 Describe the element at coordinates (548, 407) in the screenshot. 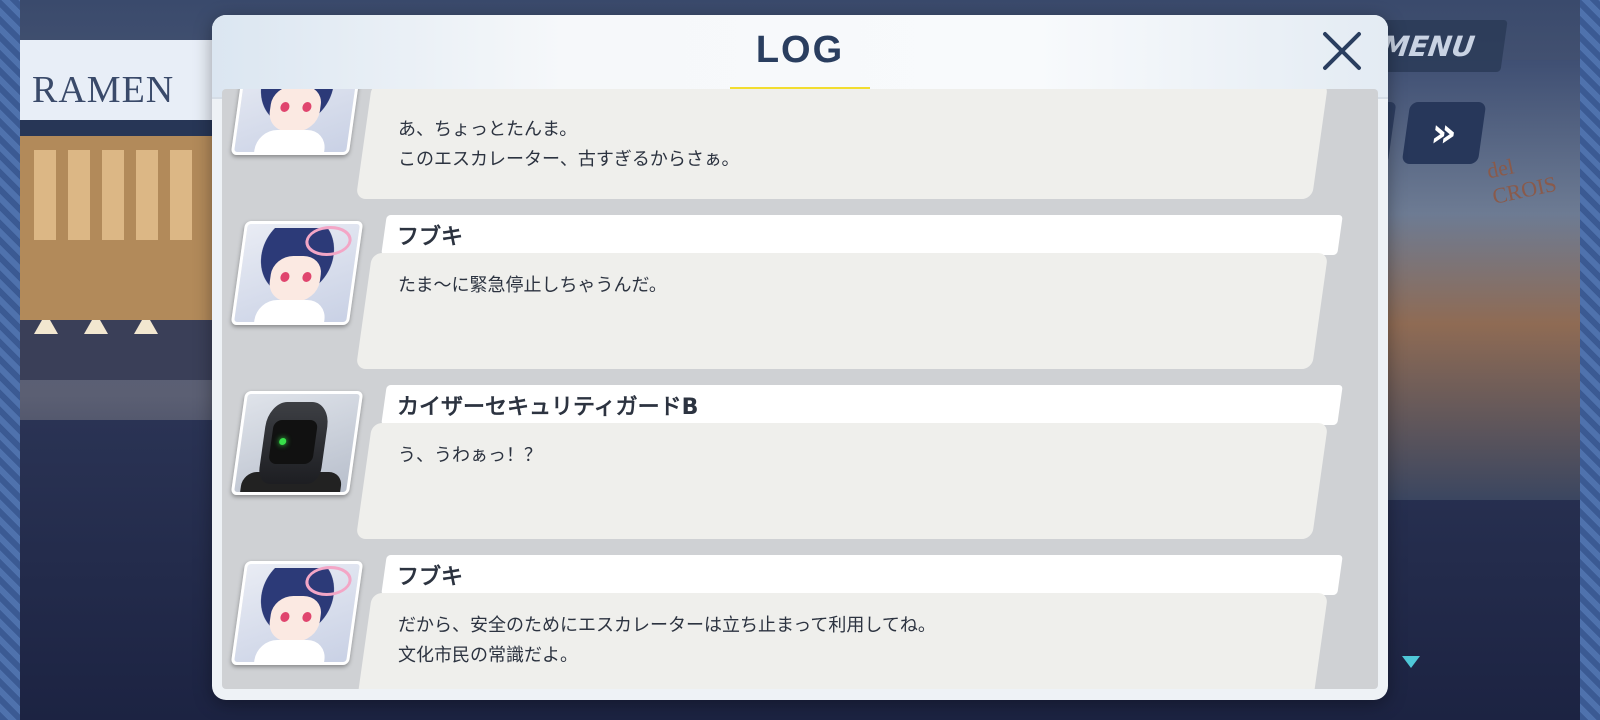

I see `speaker-name: カイザーセキュリティガードB` at that location.